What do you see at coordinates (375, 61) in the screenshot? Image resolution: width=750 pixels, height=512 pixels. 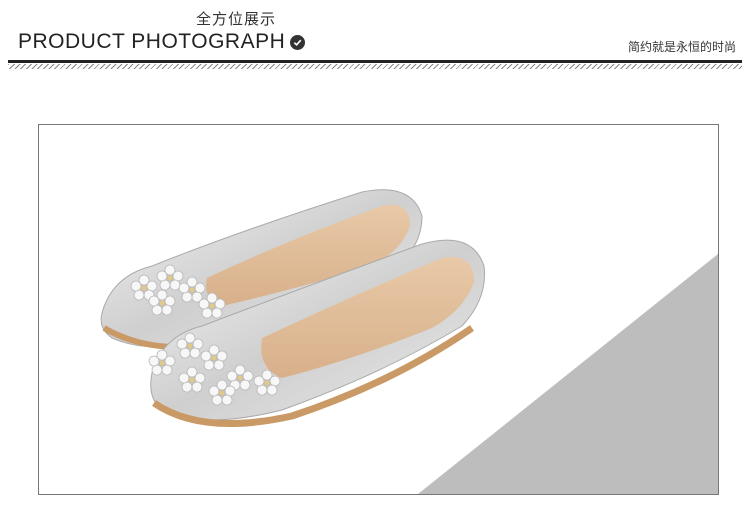 I see `header-divider` at bounding box center [375, 61].